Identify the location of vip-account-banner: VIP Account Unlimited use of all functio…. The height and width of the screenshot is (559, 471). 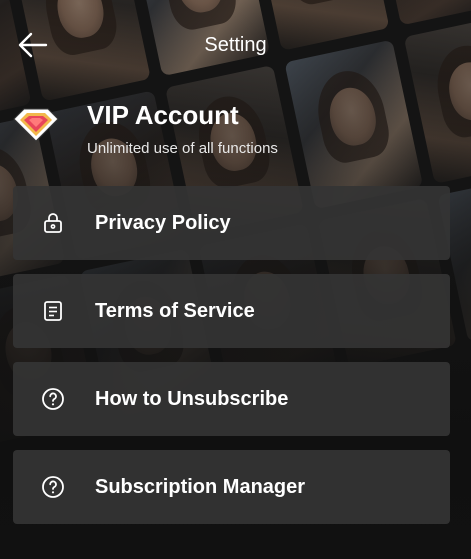
(232, 132).